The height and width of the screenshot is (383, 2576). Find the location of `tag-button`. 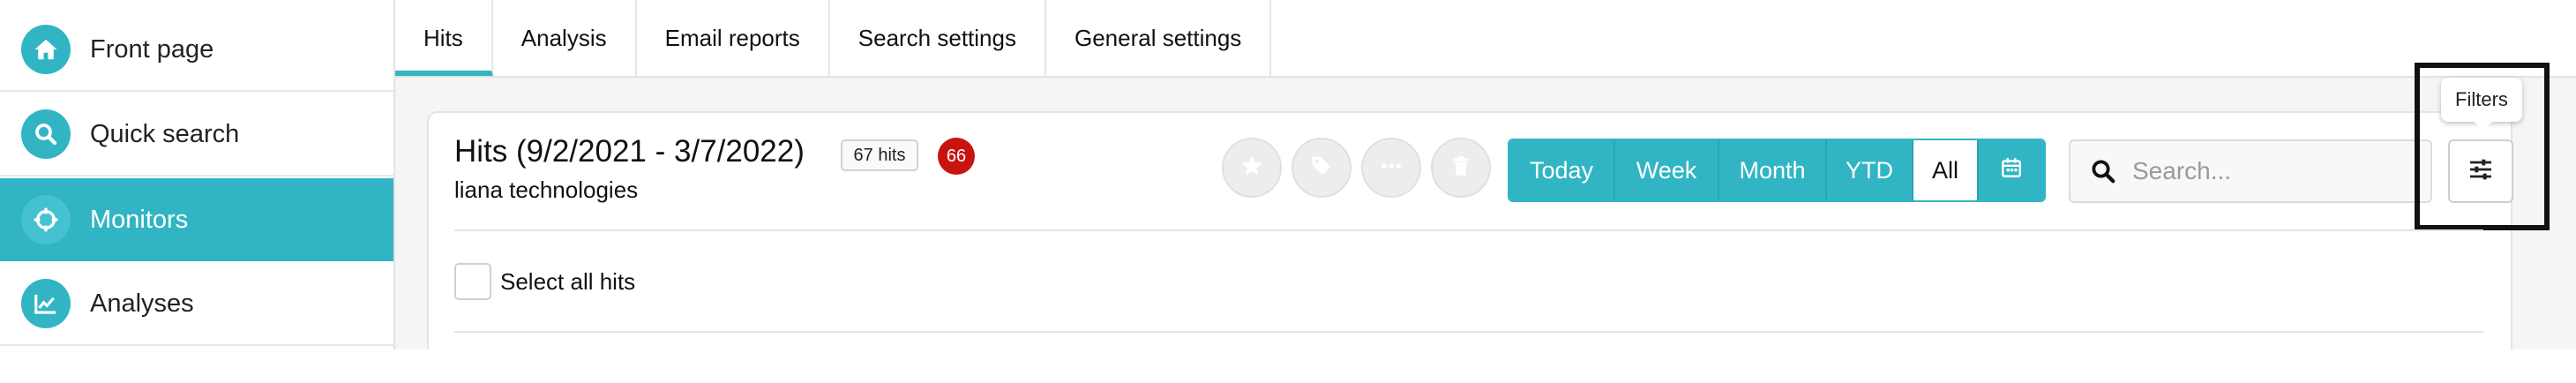

tag-button is located at coordinates (1322, 168).